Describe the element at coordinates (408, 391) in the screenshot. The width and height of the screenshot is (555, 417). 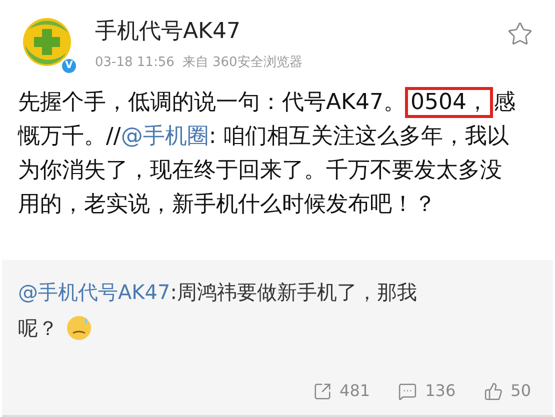
I see `comment-icon` at that location.